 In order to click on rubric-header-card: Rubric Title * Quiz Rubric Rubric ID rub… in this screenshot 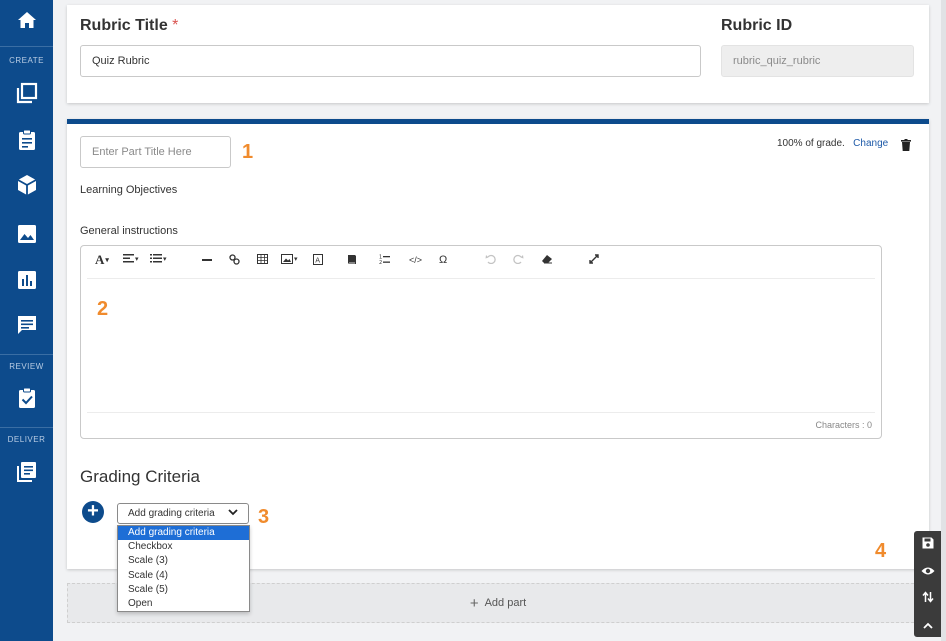, I will do `click(498, 54)`.